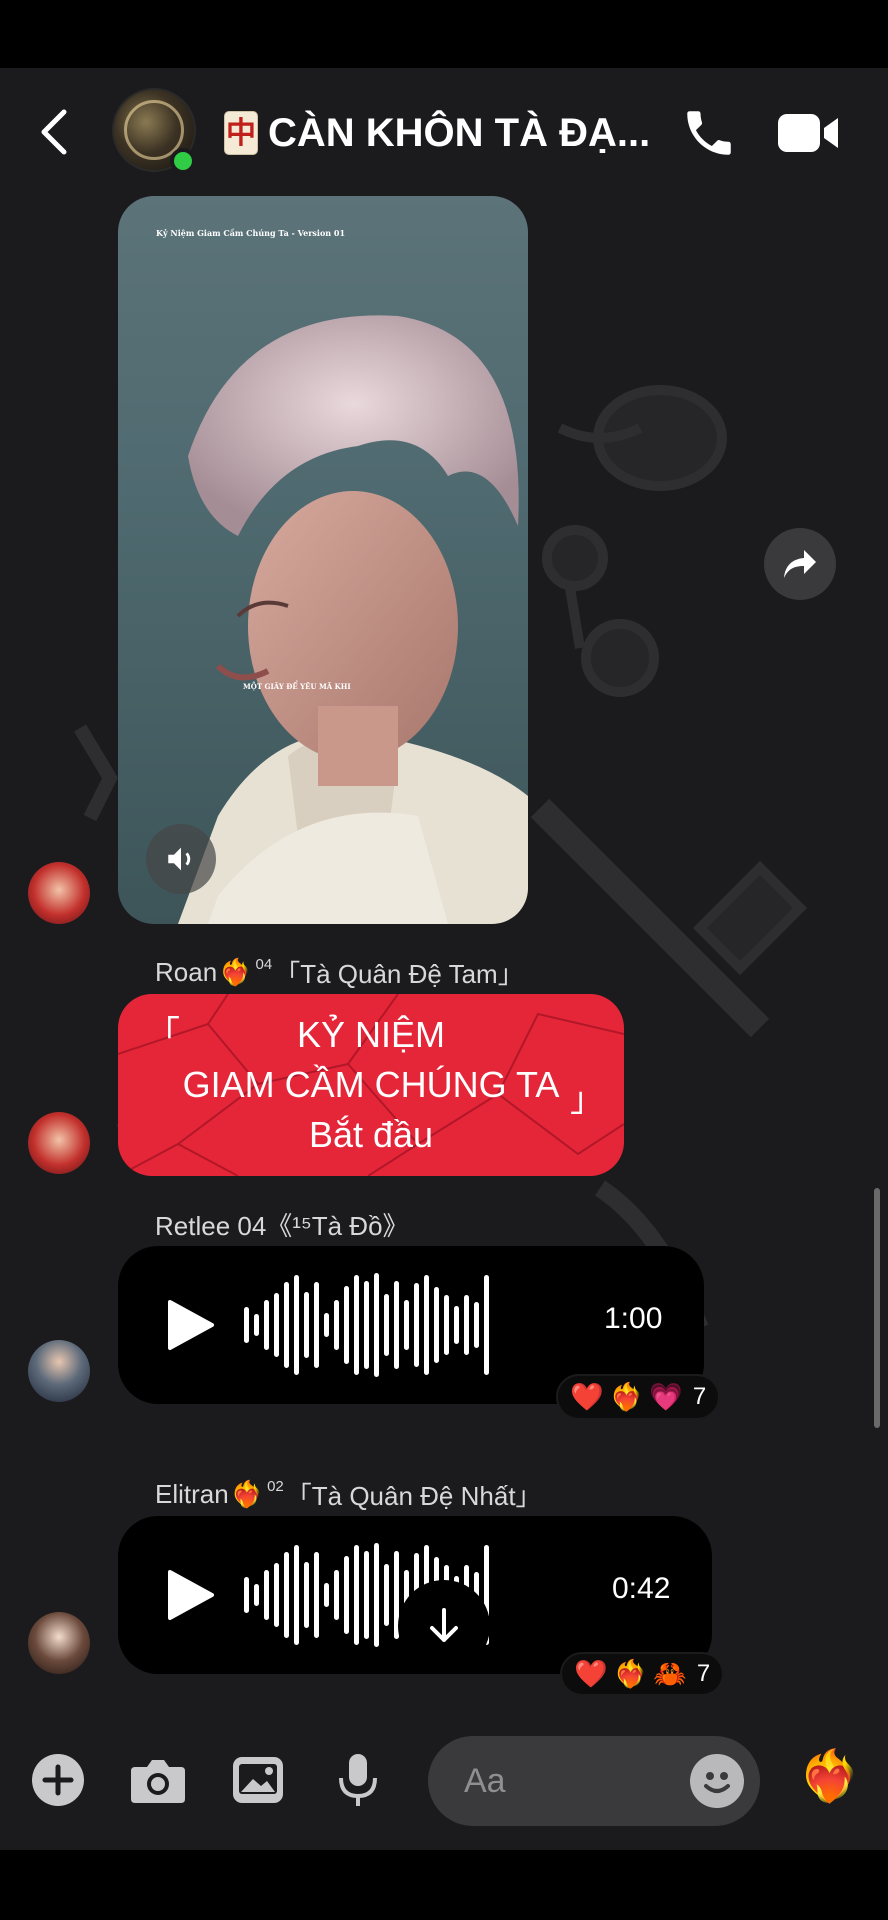 Image resolution: width=888 pixels, height=1920 pixels. I want to click on phone-icon, so click(709, 133).